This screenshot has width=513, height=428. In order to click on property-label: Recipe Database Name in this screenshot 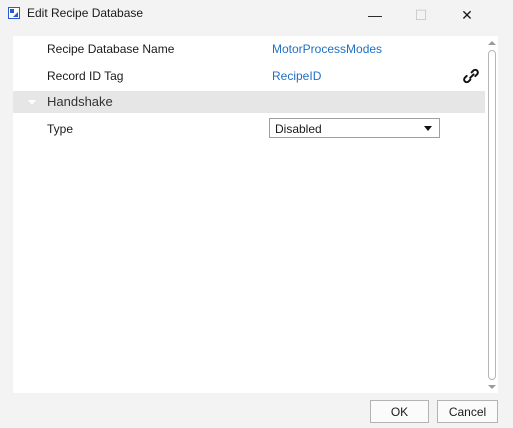, I will do `click(111, 49)`.